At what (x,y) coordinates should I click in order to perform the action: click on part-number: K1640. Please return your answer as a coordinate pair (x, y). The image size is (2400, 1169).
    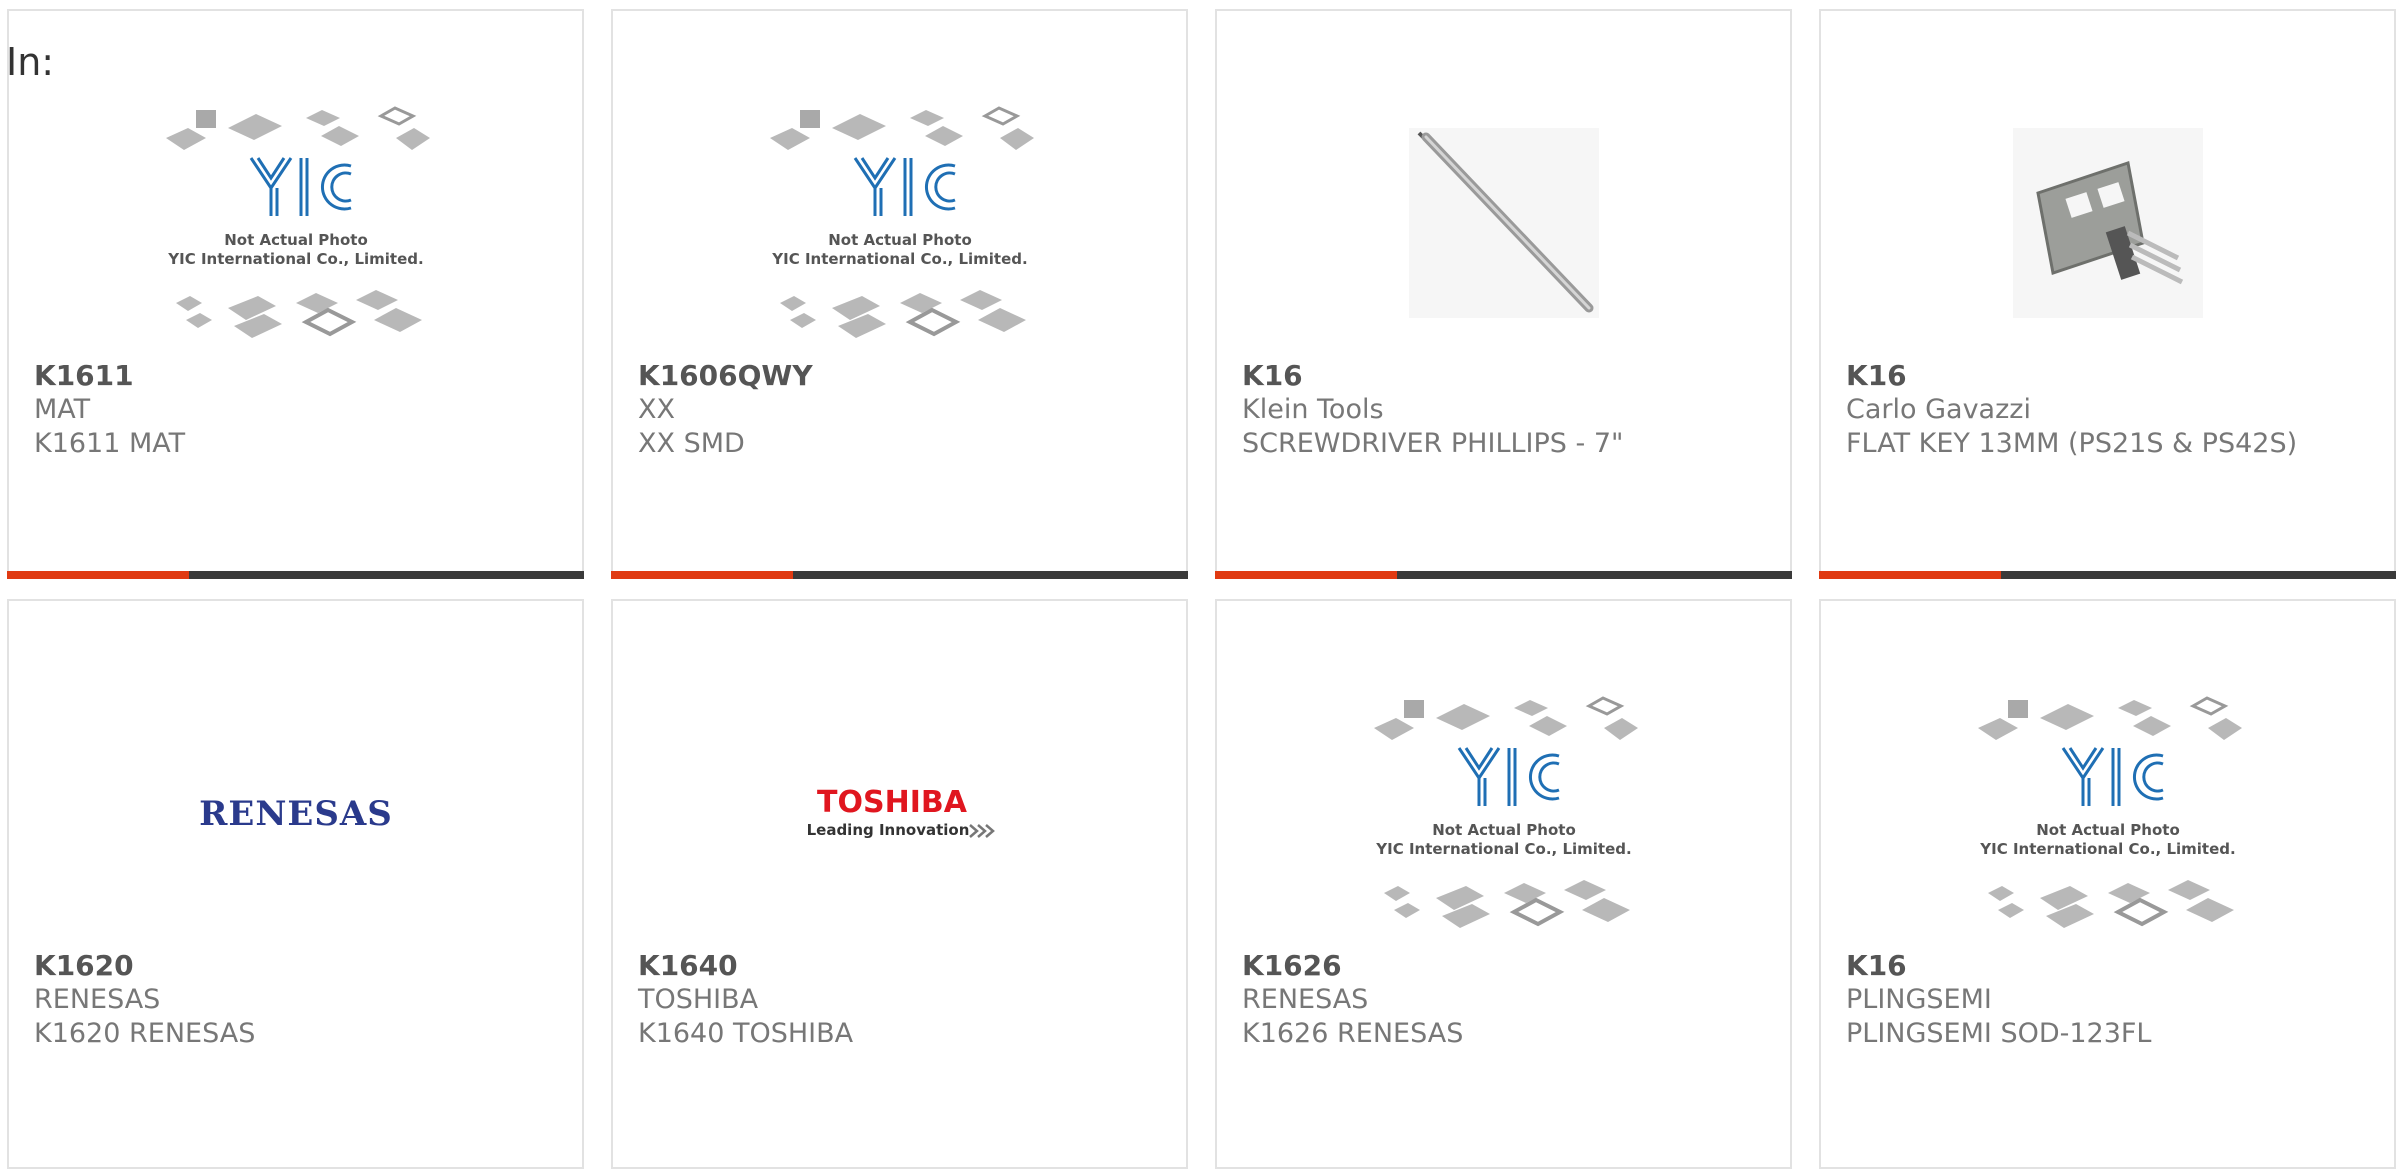
    Looking at the image, I should click on (907, 966).